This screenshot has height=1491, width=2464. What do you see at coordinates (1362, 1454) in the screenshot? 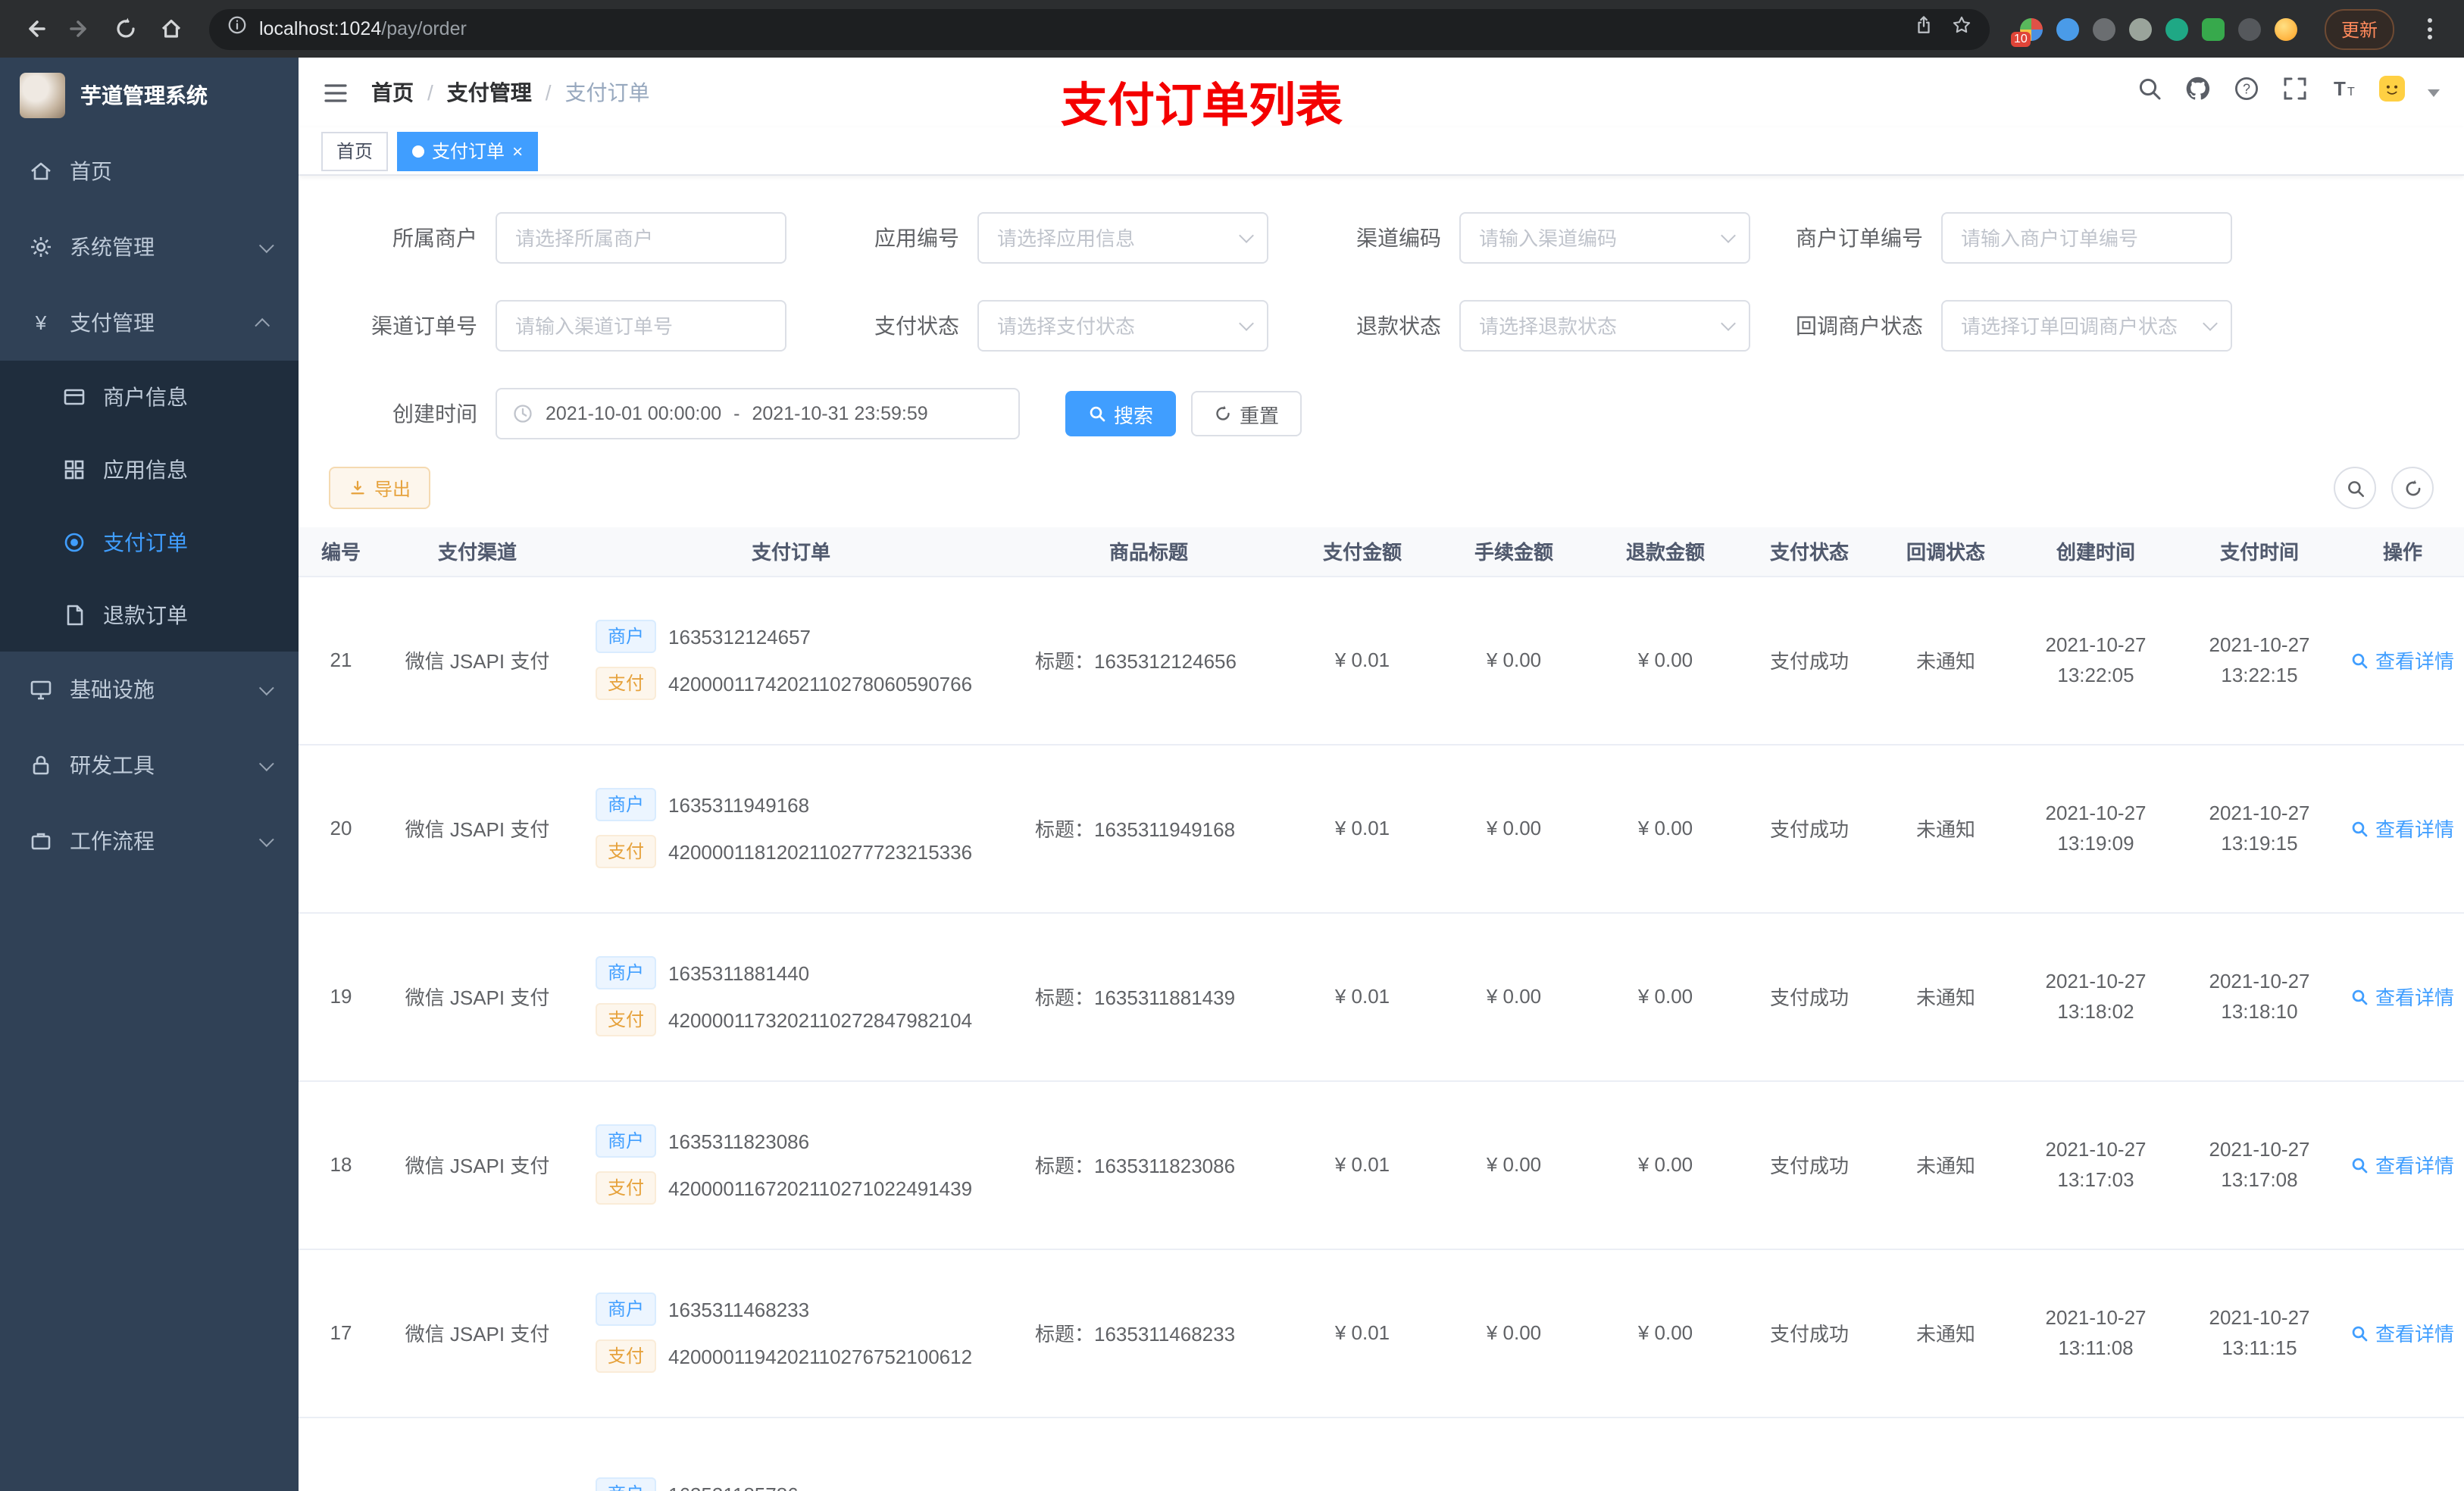
I see `cell-amount` at bounding box center [1362, 1454].